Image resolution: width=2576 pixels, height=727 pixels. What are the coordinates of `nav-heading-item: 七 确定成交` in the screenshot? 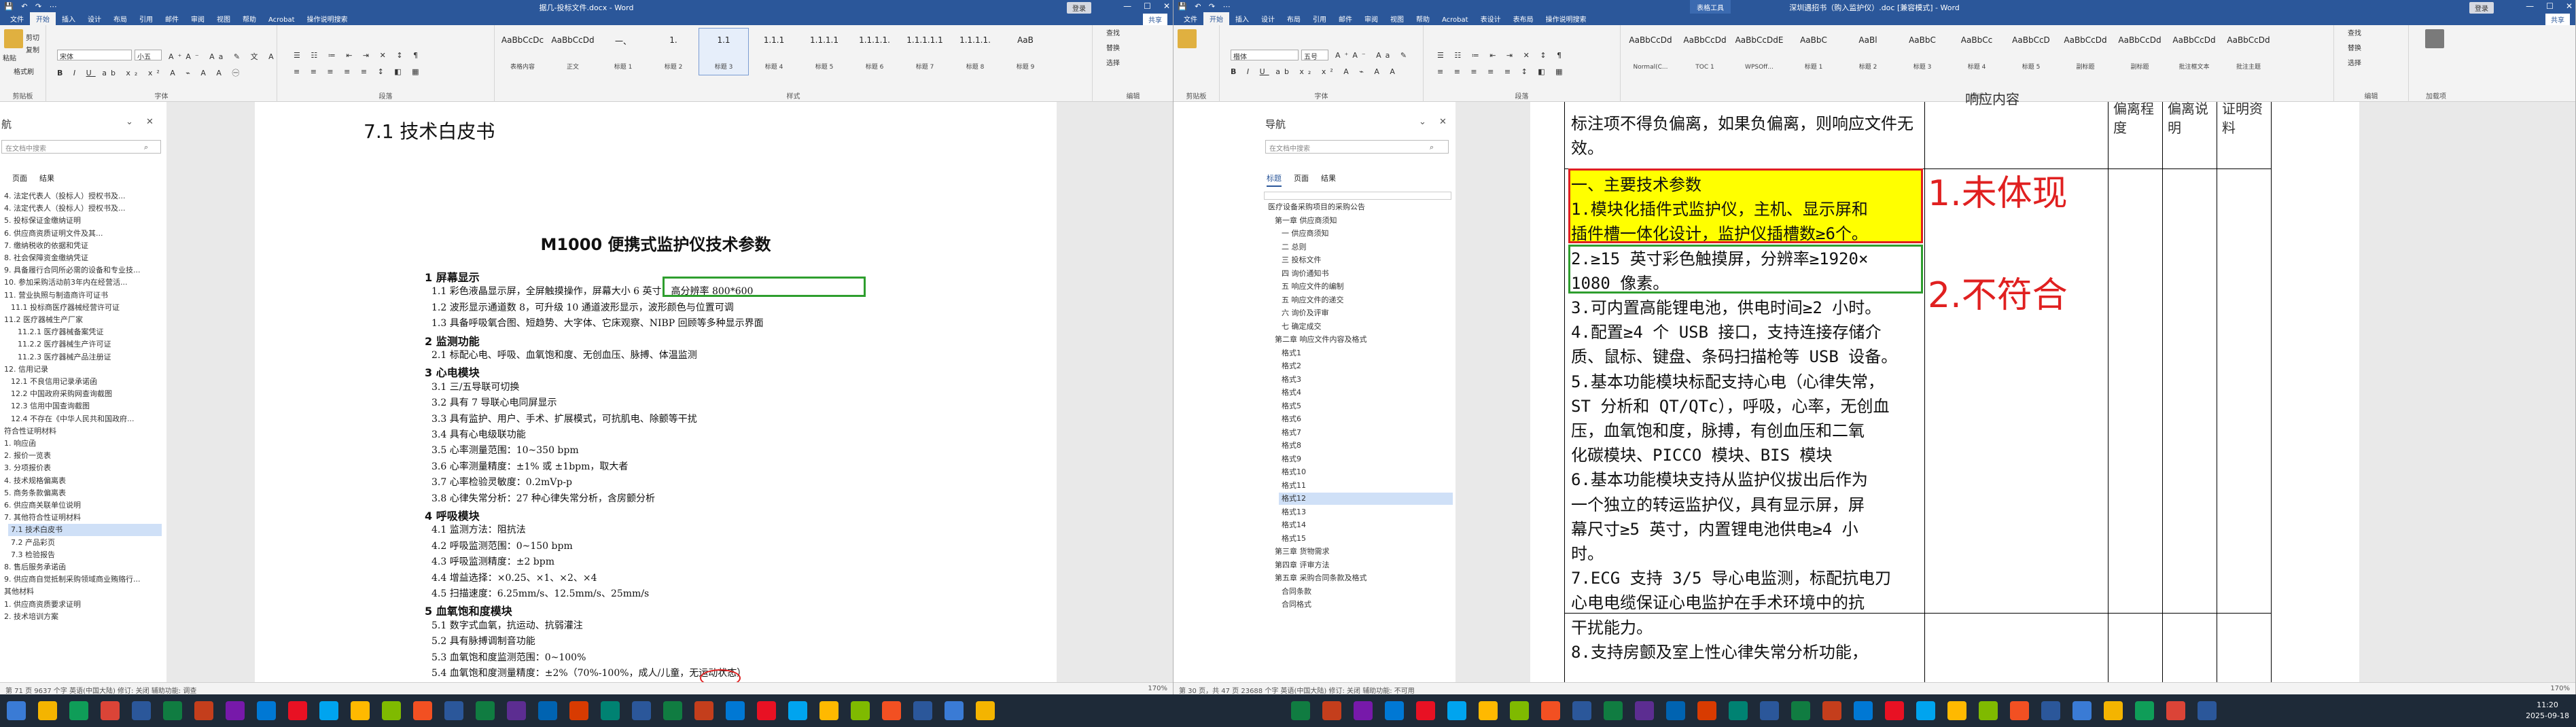 It's located at (1366, 327).